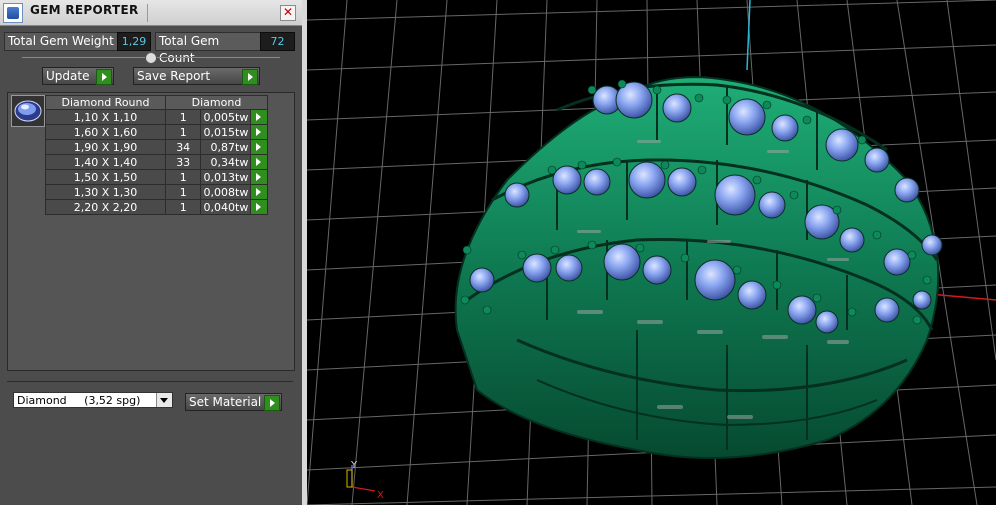 The height and width of the screenshot is (505, 996). I want to click on gem-size: 1,60 X 1,60, so click(105, 132).